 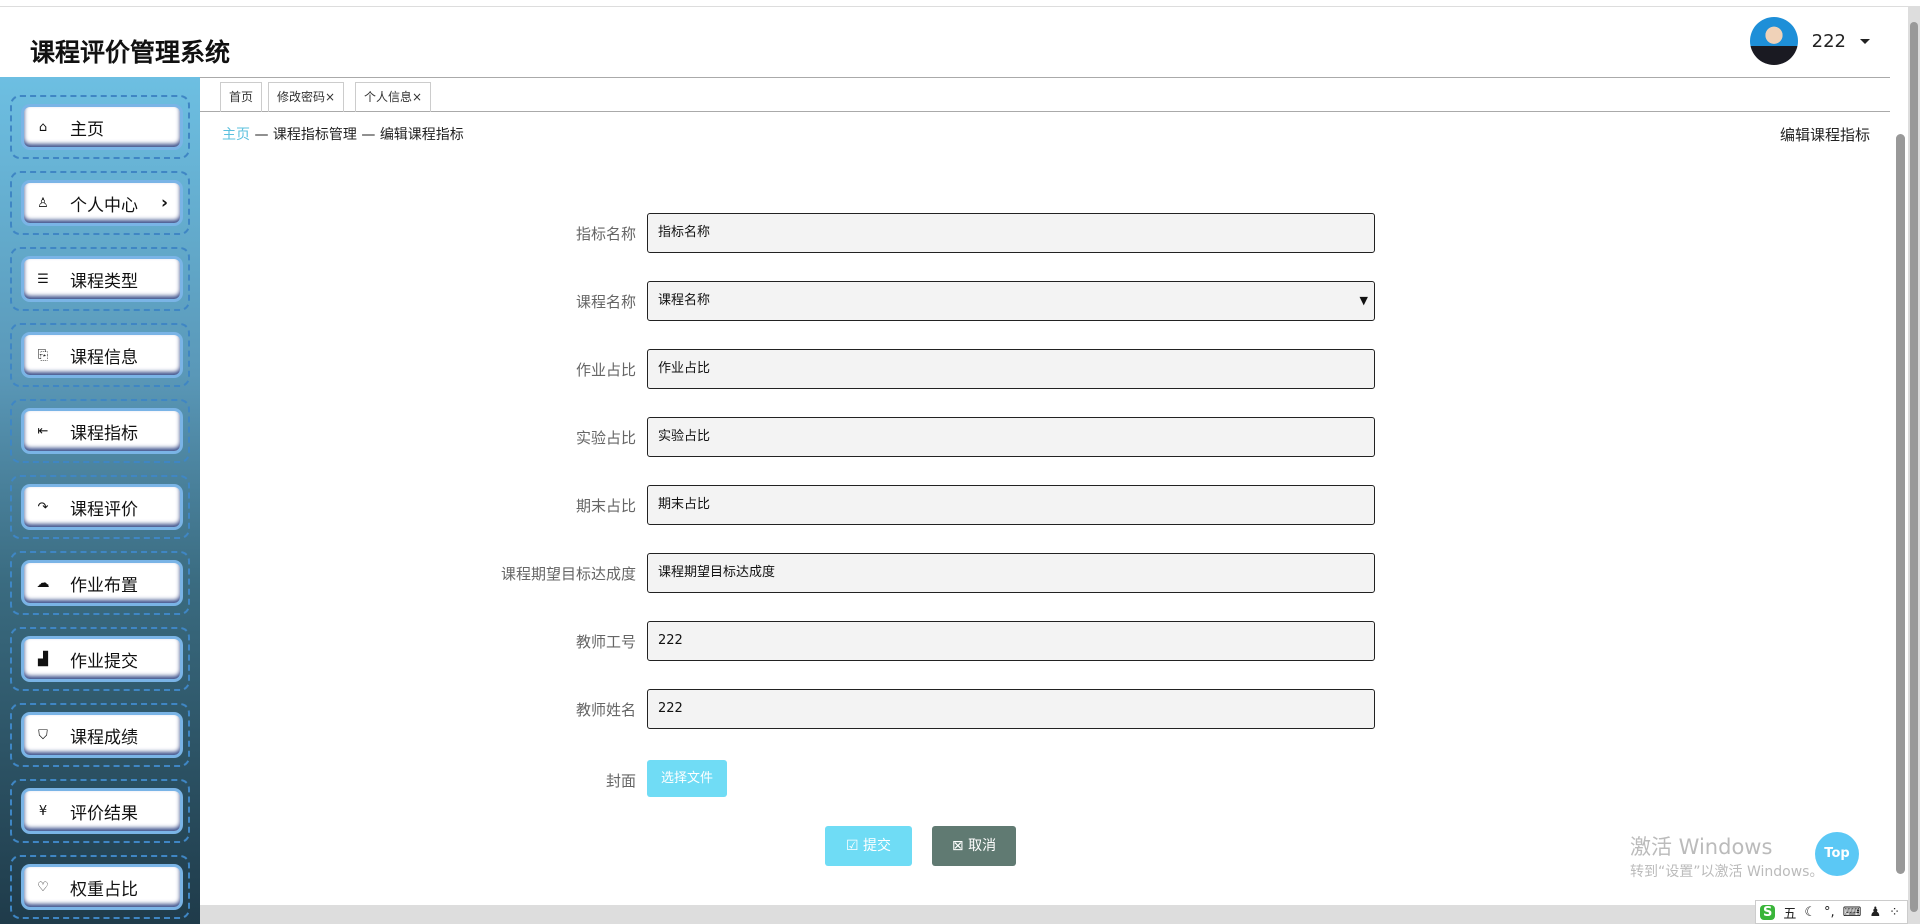 I want to click on document-icon: ⎘, so click(x=43, y=355).